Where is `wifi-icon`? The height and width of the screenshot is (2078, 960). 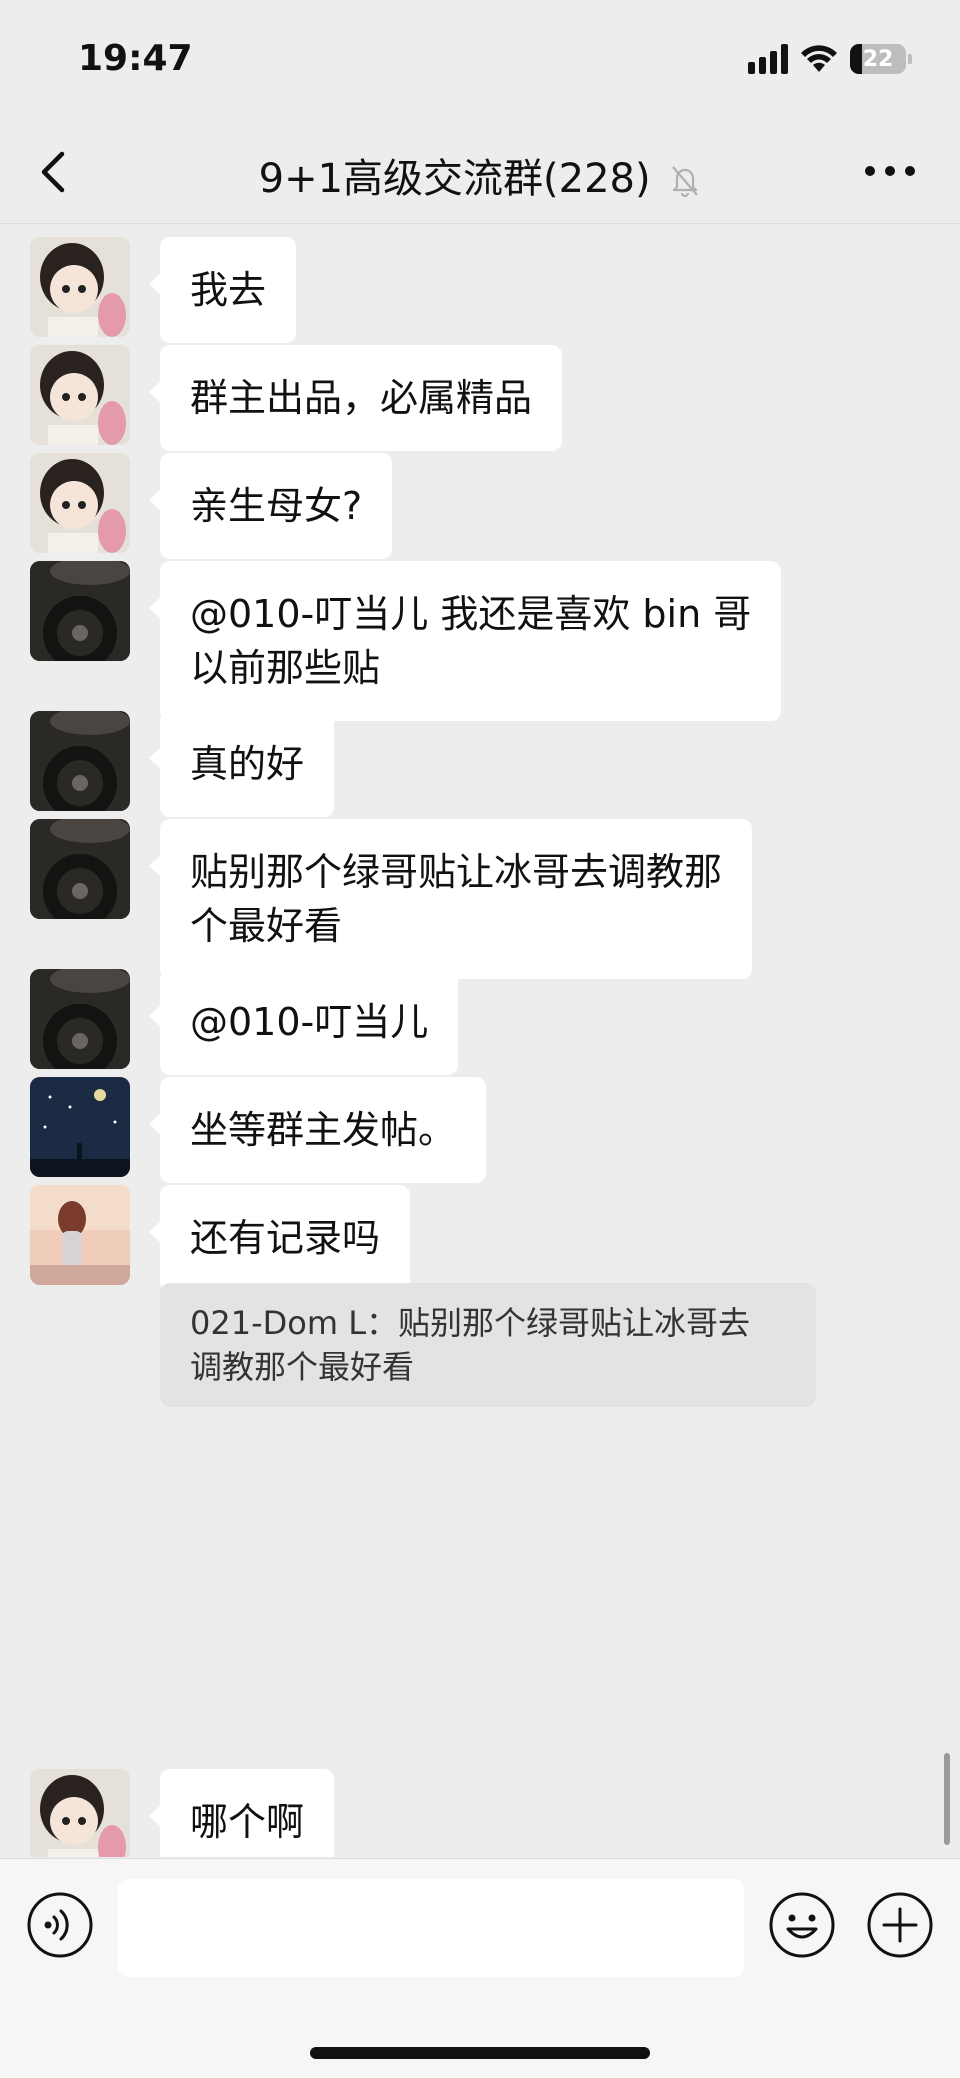 wifi-icon is located at coordinates (819, 58).